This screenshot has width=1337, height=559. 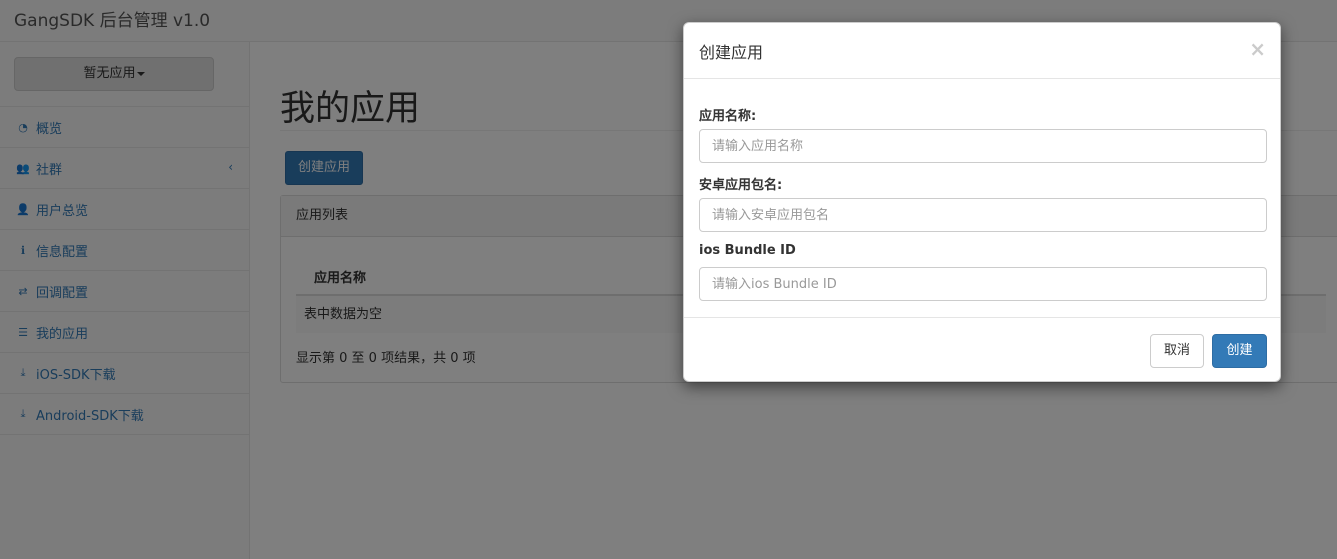 What do you see at coordinates (1177, 351) in the screenshot?
I see `cancel-button: 取消` at bounding box center [1177, 351].